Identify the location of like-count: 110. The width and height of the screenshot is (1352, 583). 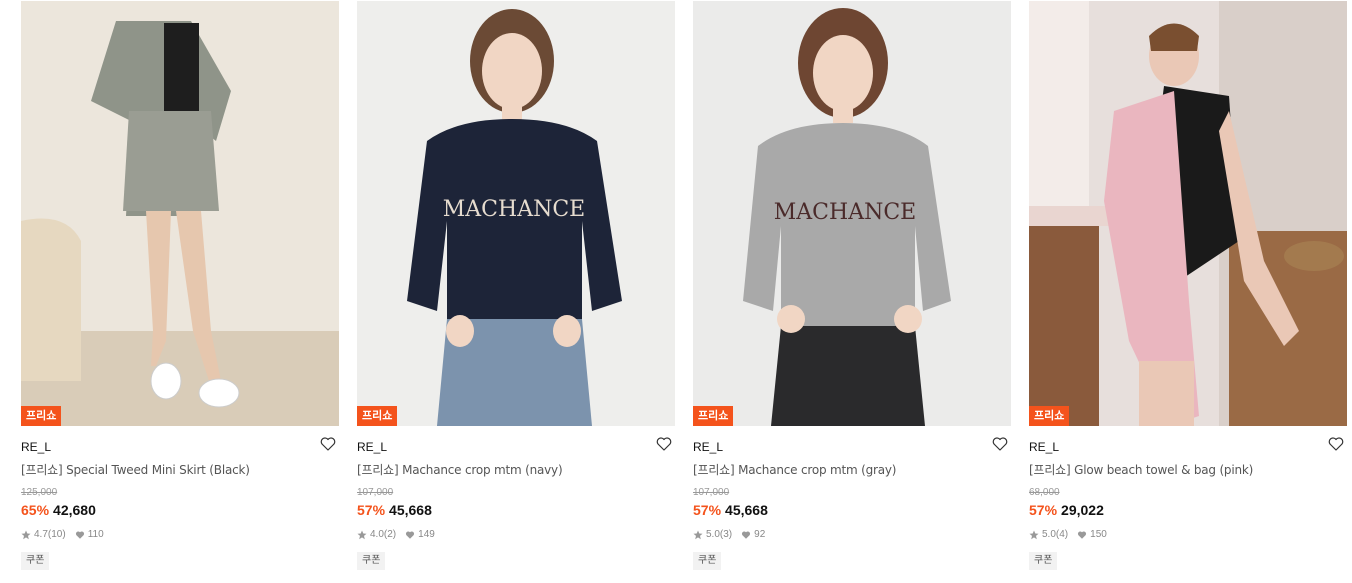
(95, 534).